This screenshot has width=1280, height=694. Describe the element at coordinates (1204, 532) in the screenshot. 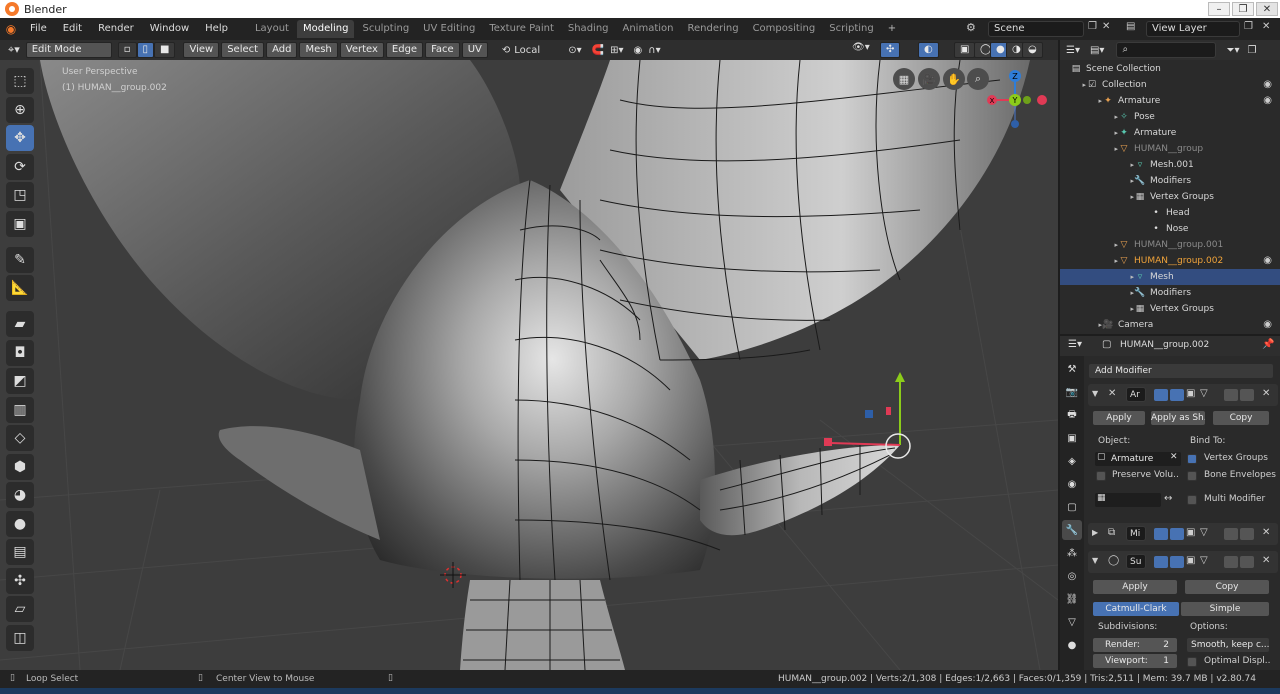

I see `mirror-show-render-icon: ▽` at that location.